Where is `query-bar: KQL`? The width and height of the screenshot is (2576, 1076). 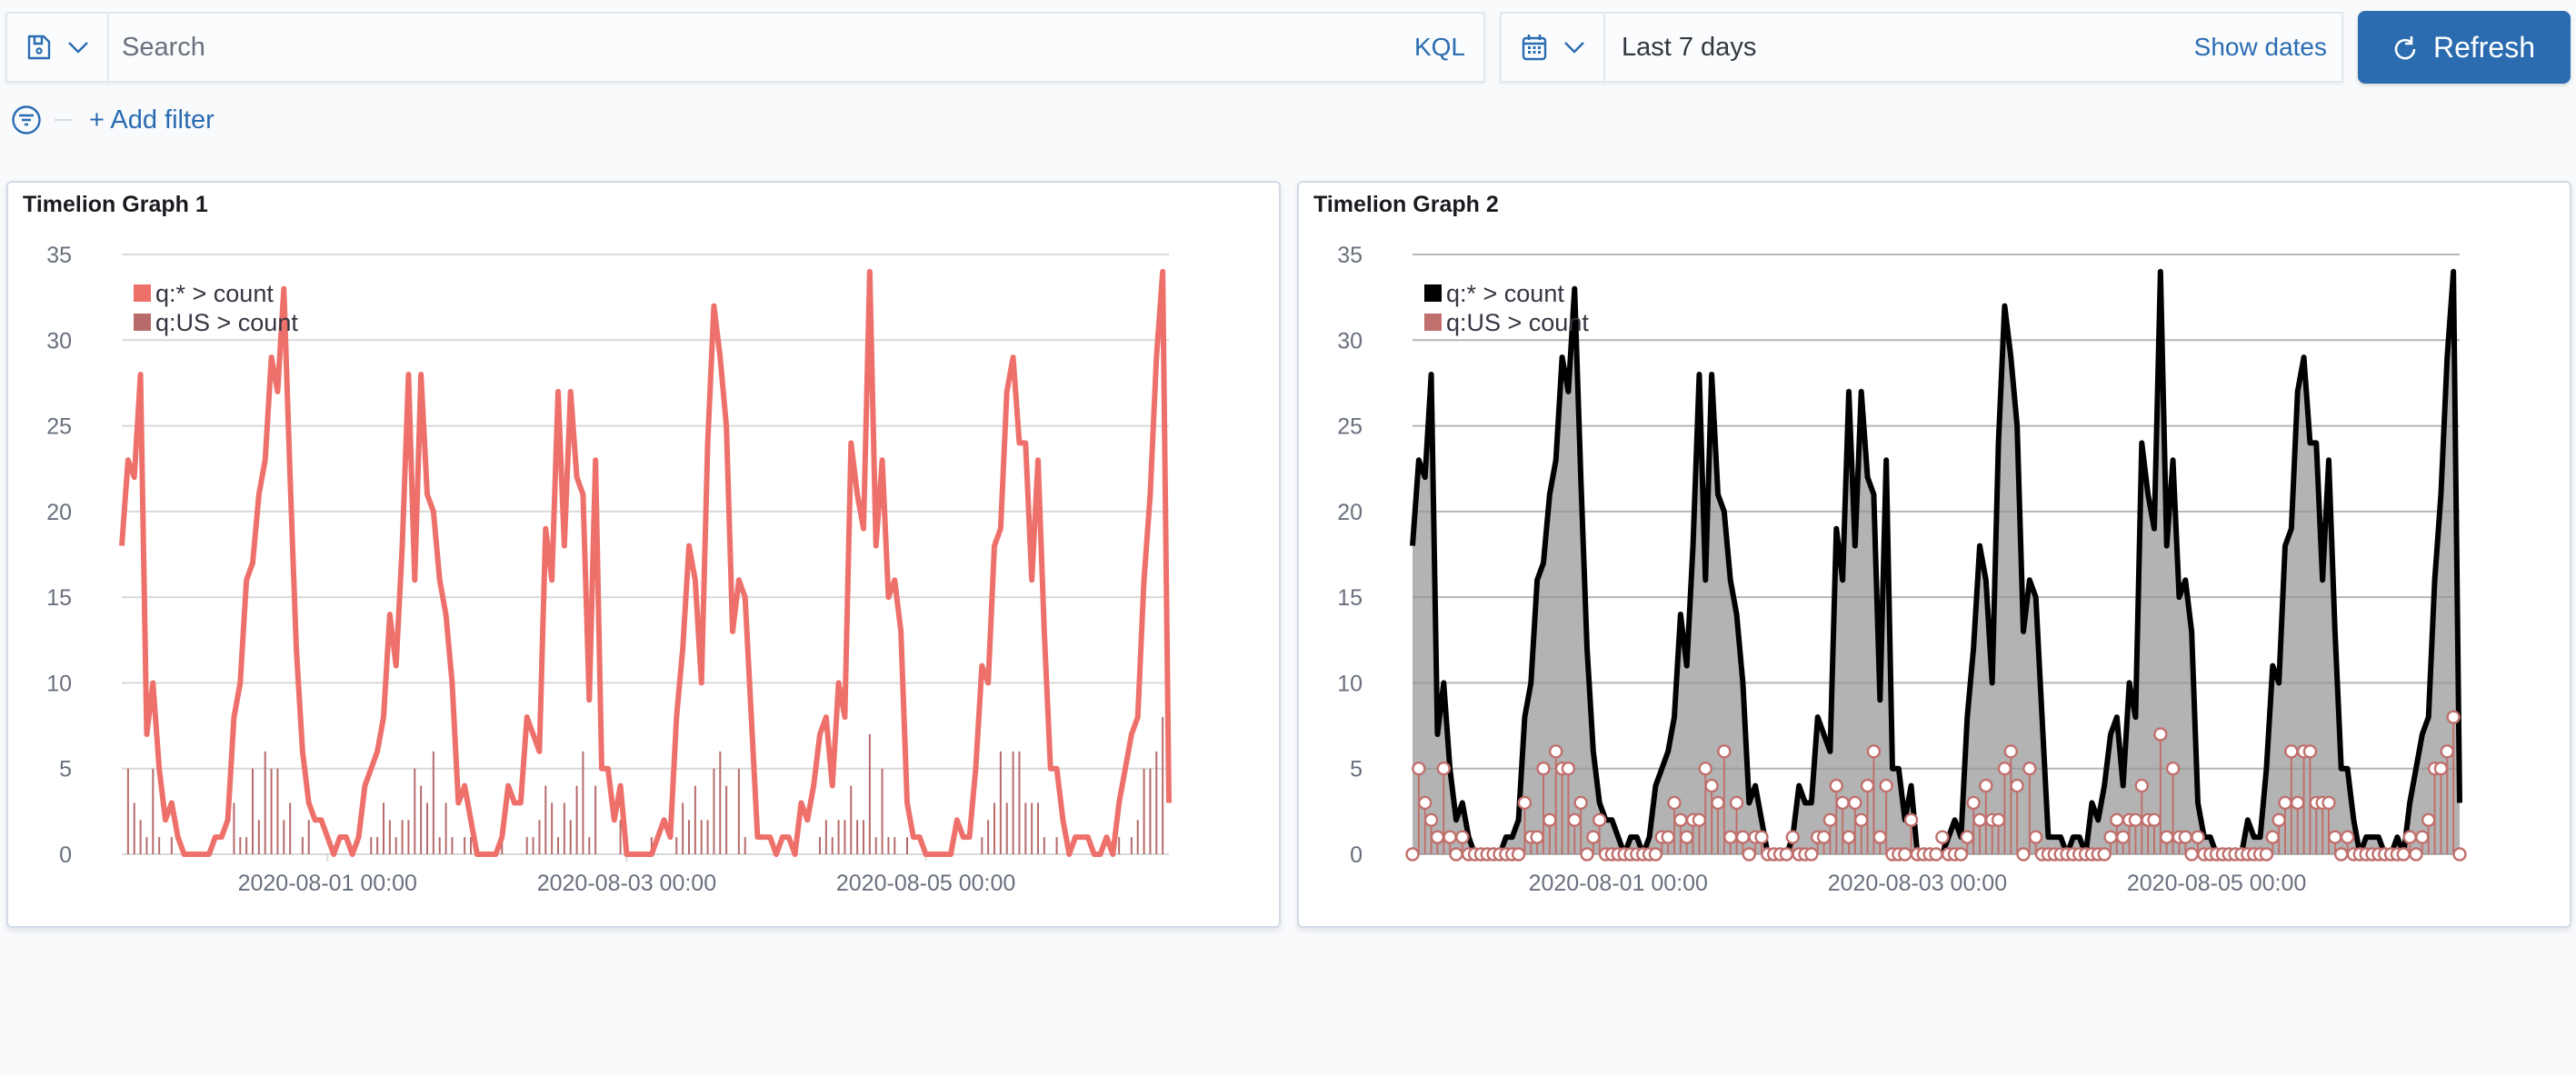
query-bar: KQL is located at coordinates (745, 47).